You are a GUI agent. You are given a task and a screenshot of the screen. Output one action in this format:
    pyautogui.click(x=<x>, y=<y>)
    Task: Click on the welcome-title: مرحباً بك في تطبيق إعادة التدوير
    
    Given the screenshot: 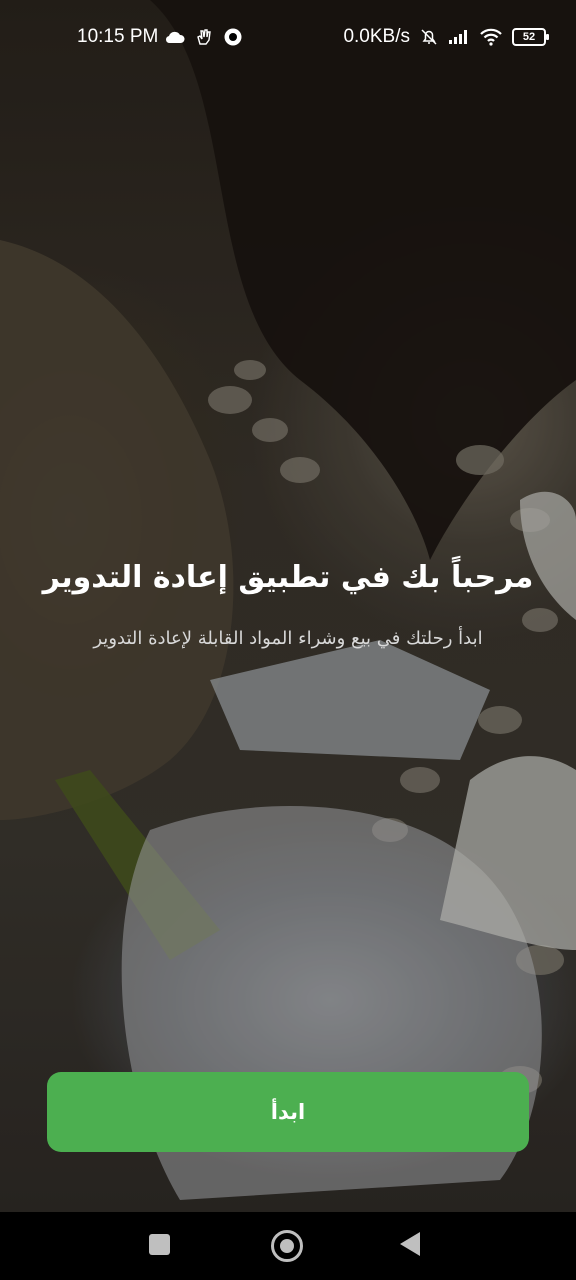 What is the action you would take?
    pyautogui.click(x=288, y=577)
    